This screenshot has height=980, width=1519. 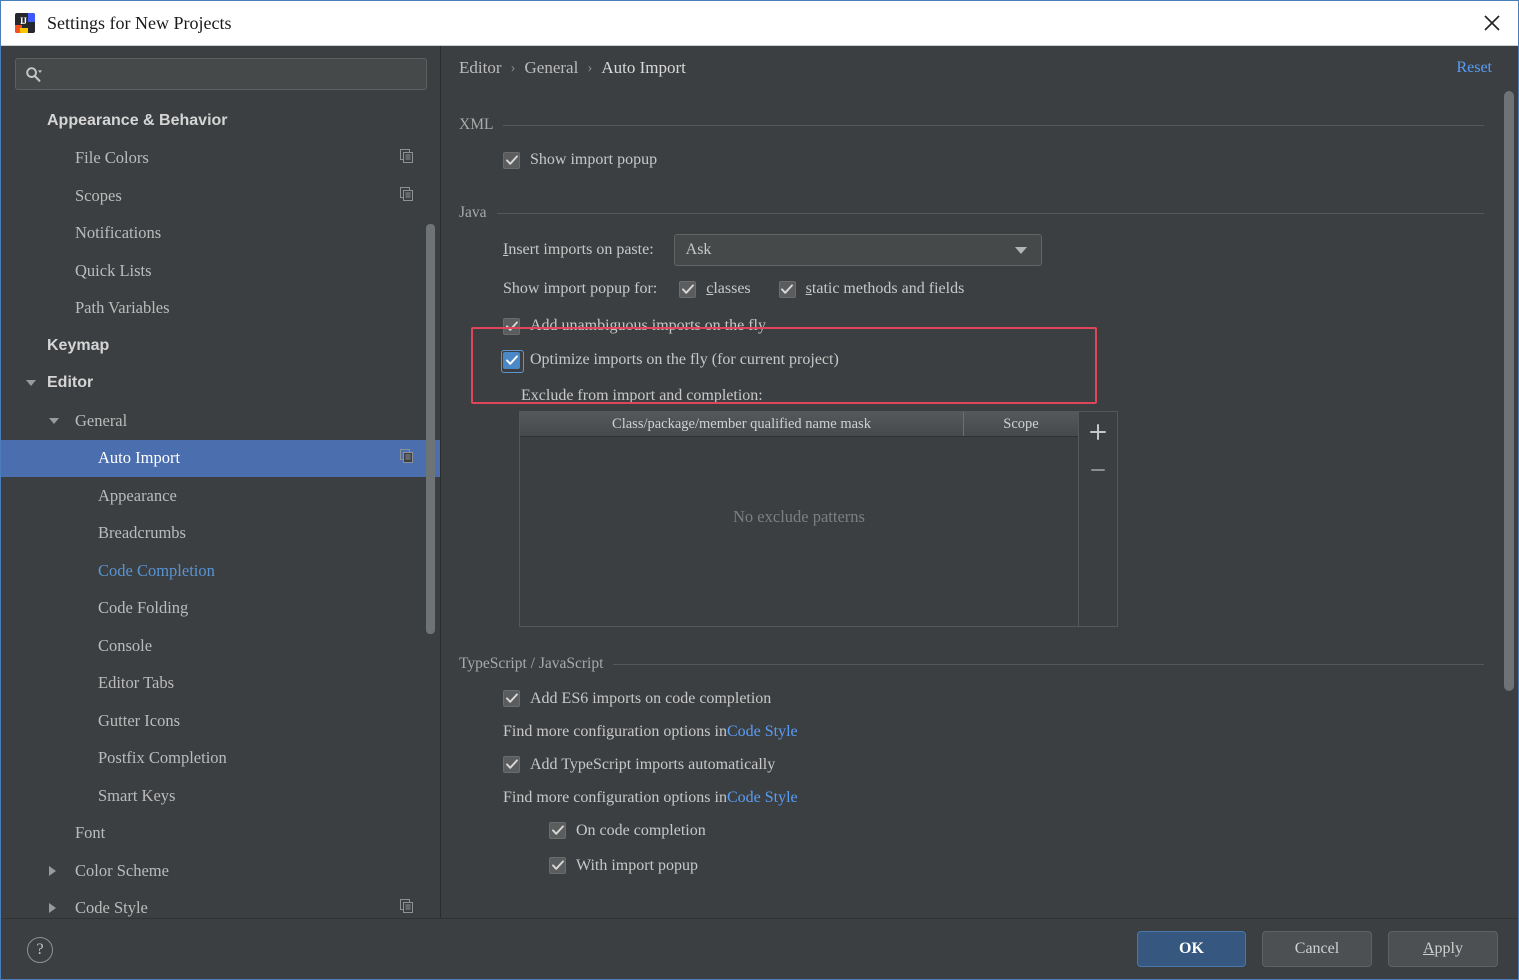 What do you see at coordinates (220, 159) in the screenshot?
I see `sidebar-item-file-colors: File Colors` at bounding box center [220, 159].